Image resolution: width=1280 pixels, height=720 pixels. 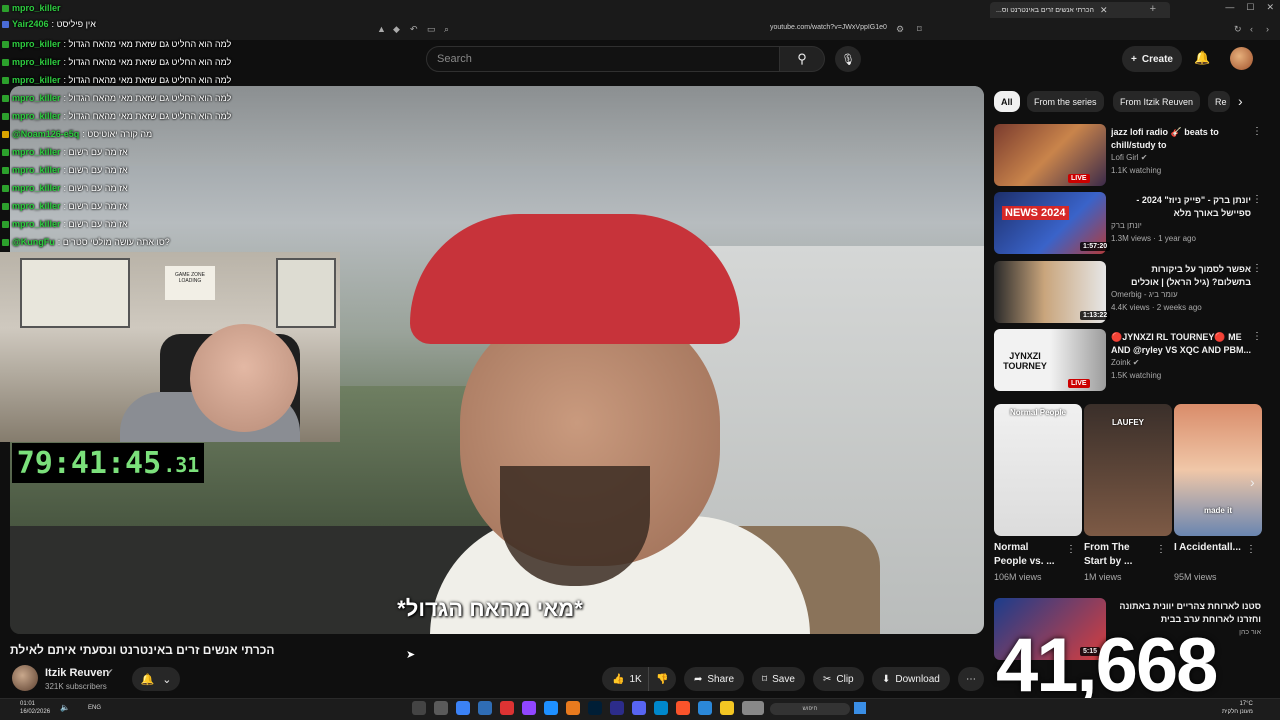 What do you see at coordinates (1238, 29) in the screenshot?
I see `reload-icon: ↻` at bounding box center [1238, 29].